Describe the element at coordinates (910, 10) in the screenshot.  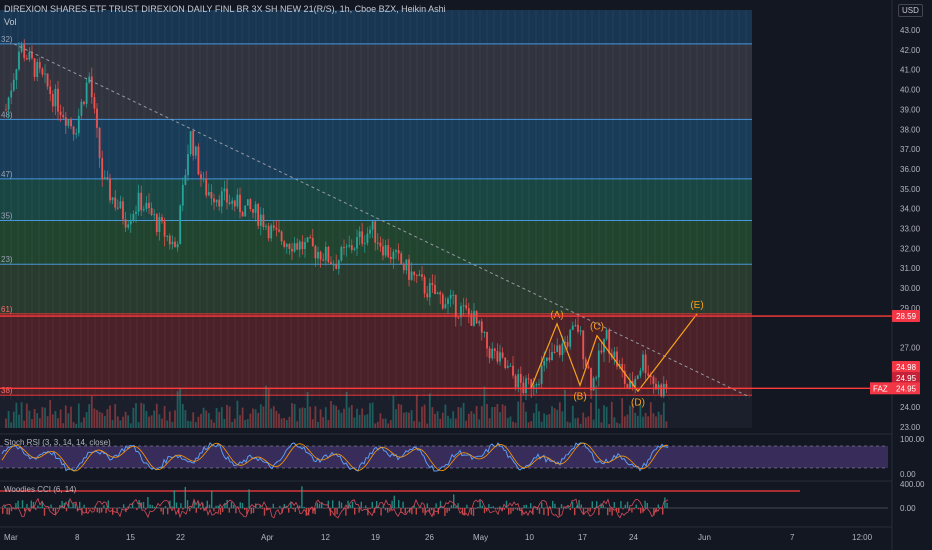
I see `currency-button: USD` at that location.